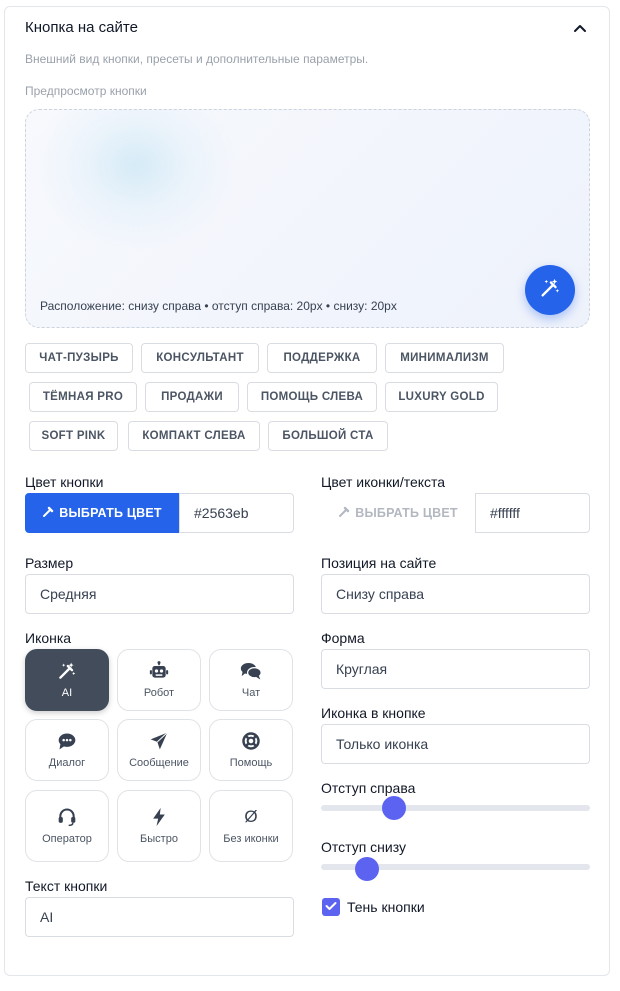 This screenshot has height=991, width=620. Describe the element at coordinates (79, 358) in the screenshot. I see `preset-chat-bubble: ЧАТ-ПУЗЫРЬ` at that location.